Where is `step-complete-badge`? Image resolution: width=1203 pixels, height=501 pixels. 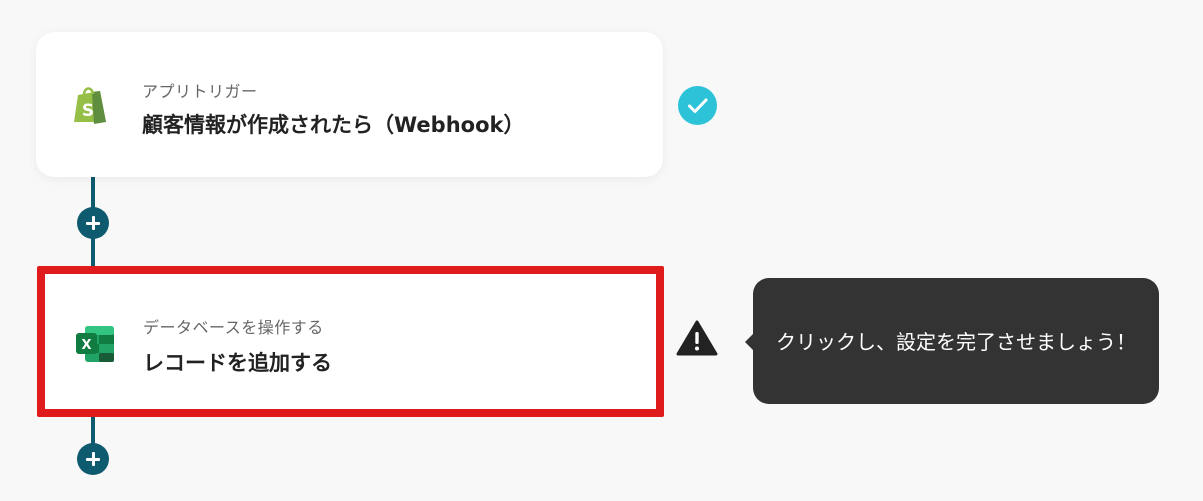 step-complete-badge is located at coordinates (697, 105).